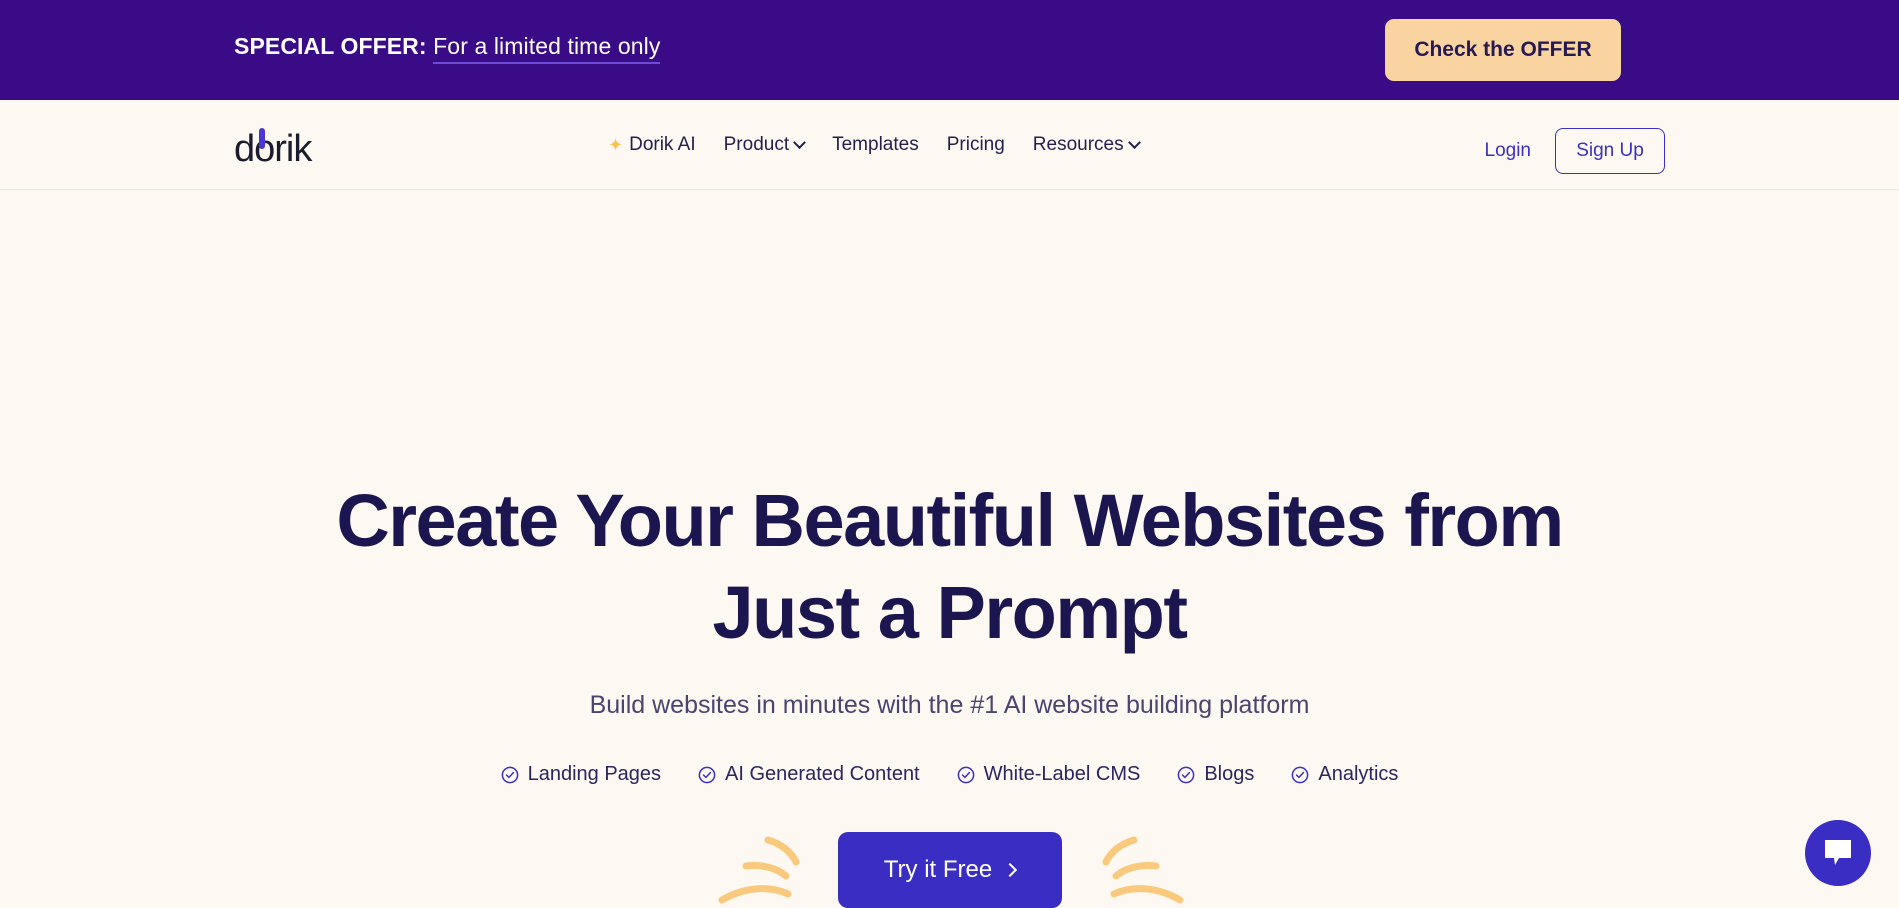 This screenshot has height=908, width=1899. Describe the element at coordinates (262, 138) in the screenshot. I see `logo-accent-bar` at that location.